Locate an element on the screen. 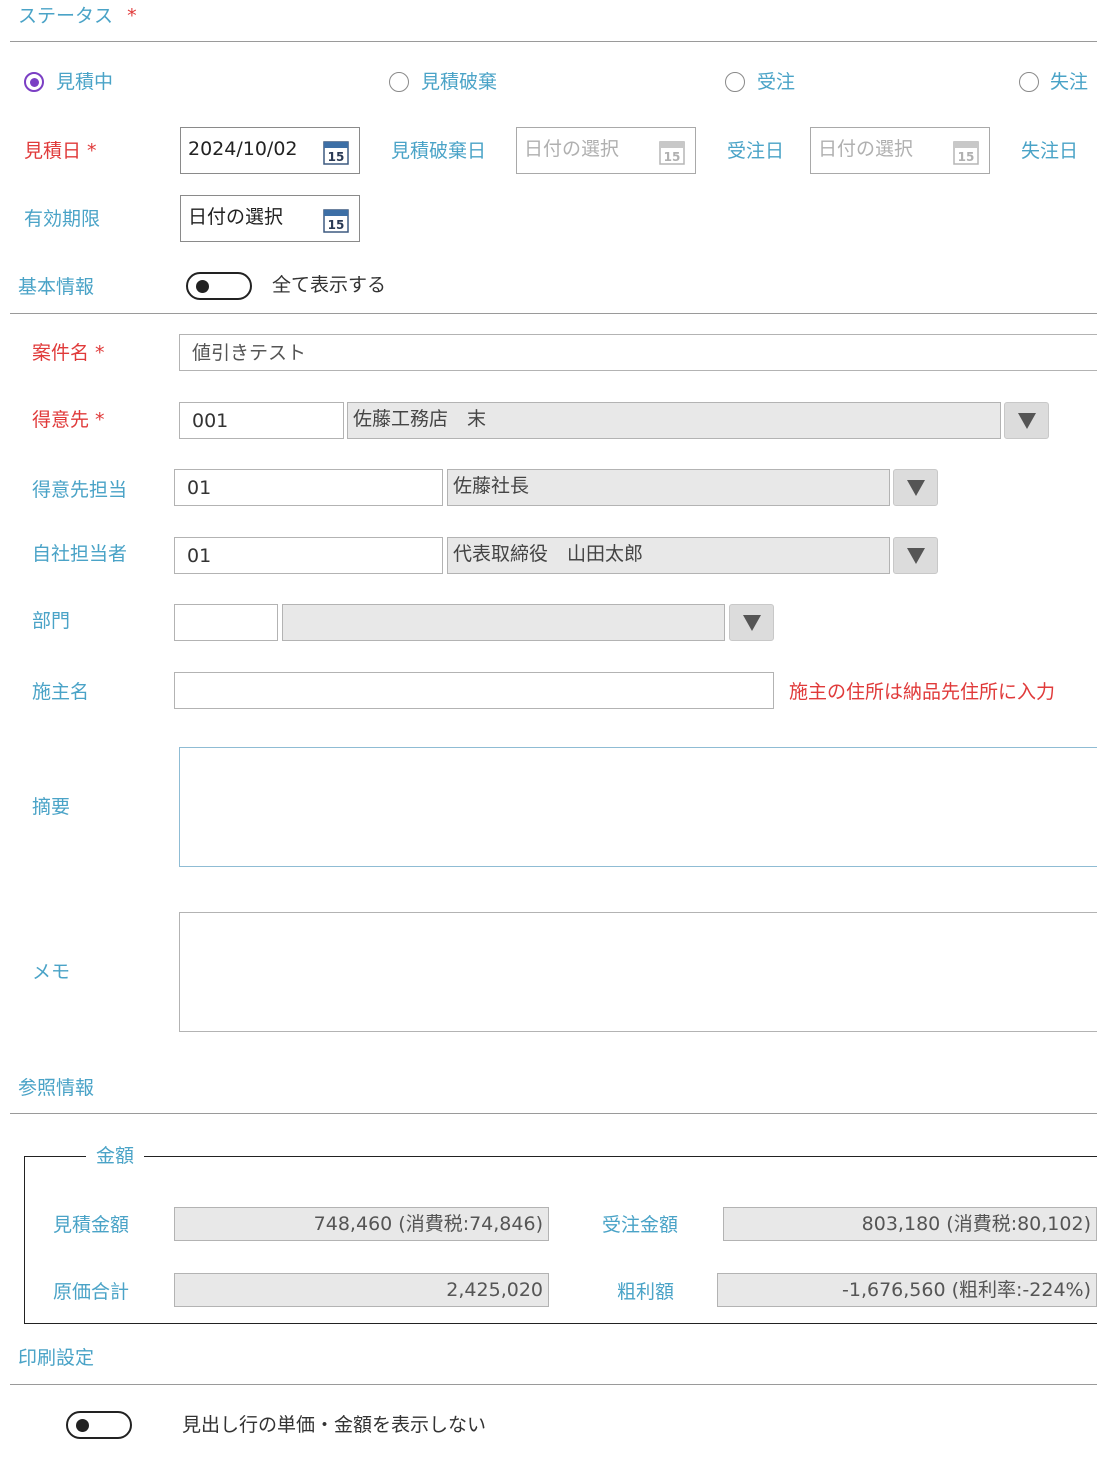  estimate-amount-field: 748,460 (消費税:74,846) is located at coordinates (361, 1224).